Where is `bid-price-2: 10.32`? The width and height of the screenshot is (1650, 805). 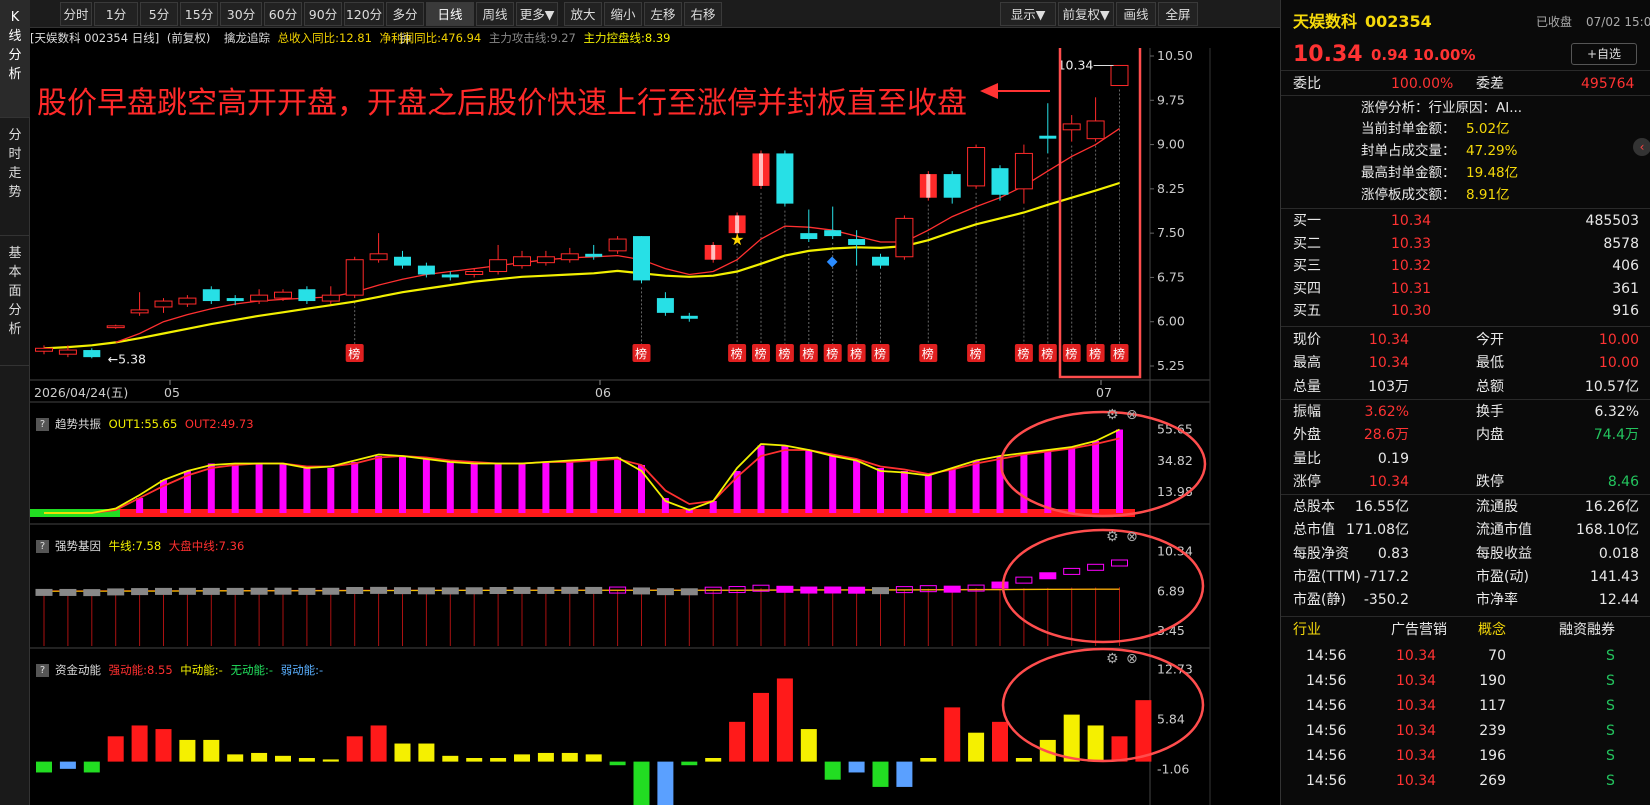
bid-price-2: 10.32 is located at coordinates (1411, 266).